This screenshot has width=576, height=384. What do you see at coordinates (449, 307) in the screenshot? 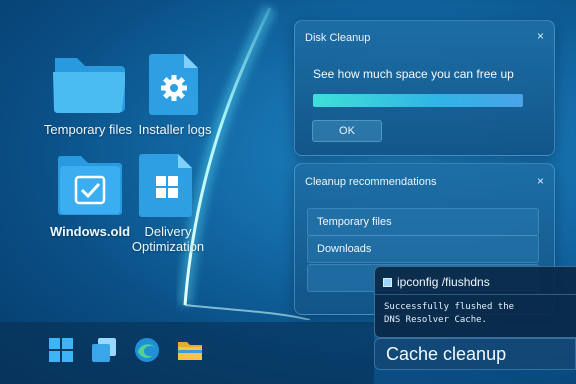
I see `output-line: Successfully flushed the` at bounding box center [449, 307].